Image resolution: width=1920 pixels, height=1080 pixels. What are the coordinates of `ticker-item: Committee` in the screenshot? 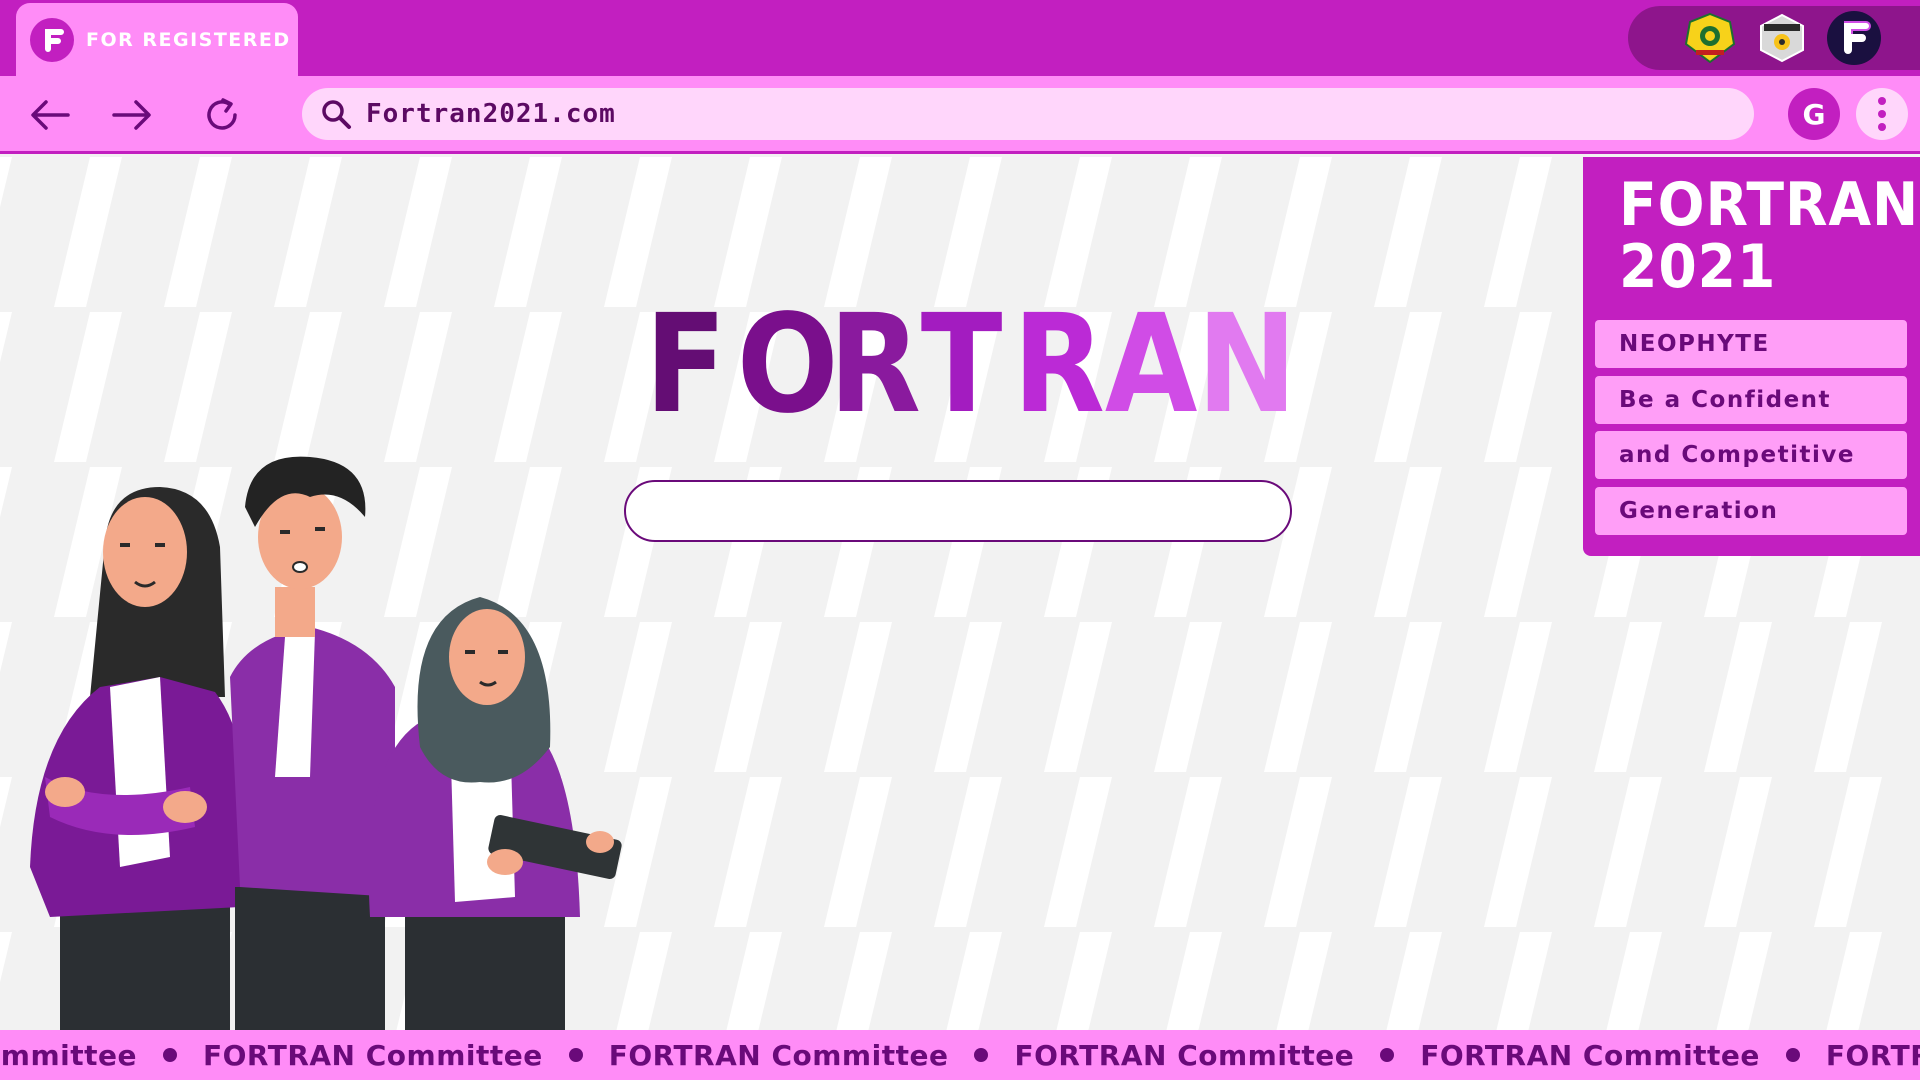 It's located at (68, 1055).